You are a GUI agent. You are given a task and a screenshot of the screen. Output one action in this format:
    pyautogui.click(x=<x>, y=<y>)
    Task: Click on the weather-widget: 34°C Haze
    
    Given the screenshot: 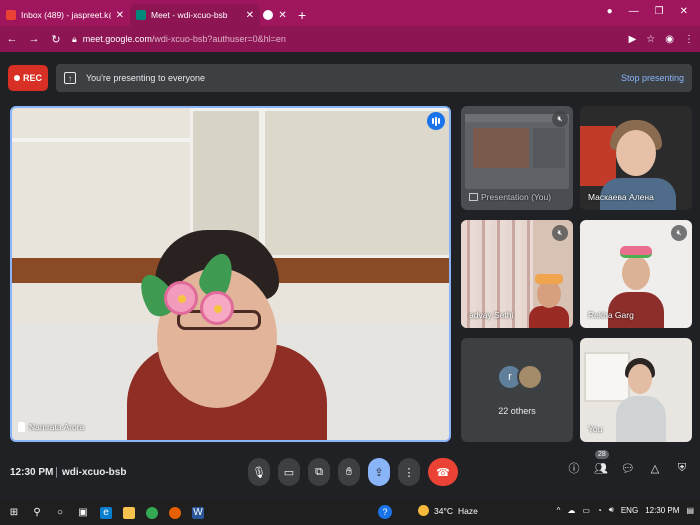 What is the action you would take?
    pyautogui.click(x=448, y=510)
    